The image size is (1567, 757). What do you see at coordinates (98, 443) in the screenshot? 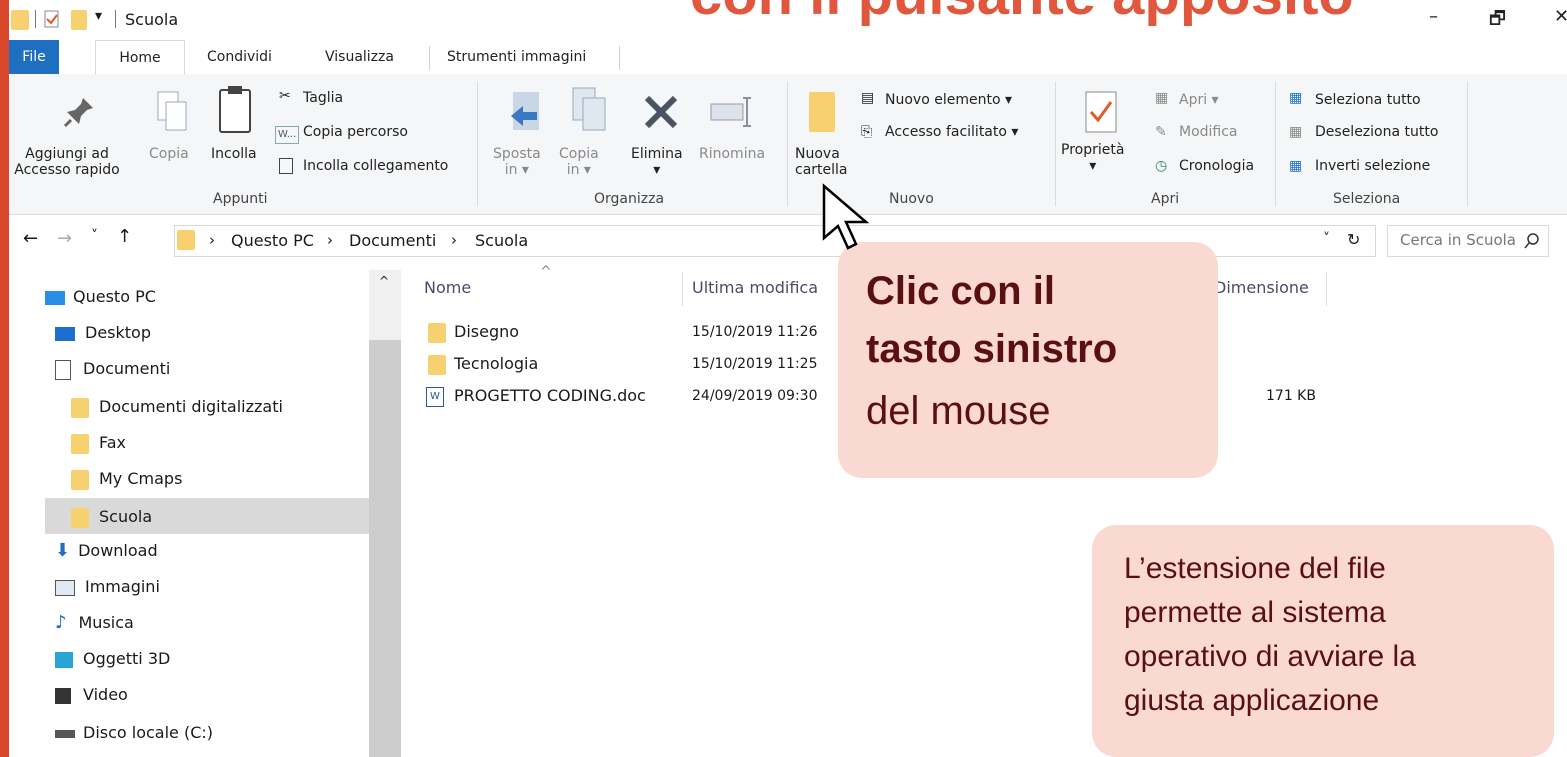
I see `nav-item-fax: Fax` at bounding box center [98, 443].